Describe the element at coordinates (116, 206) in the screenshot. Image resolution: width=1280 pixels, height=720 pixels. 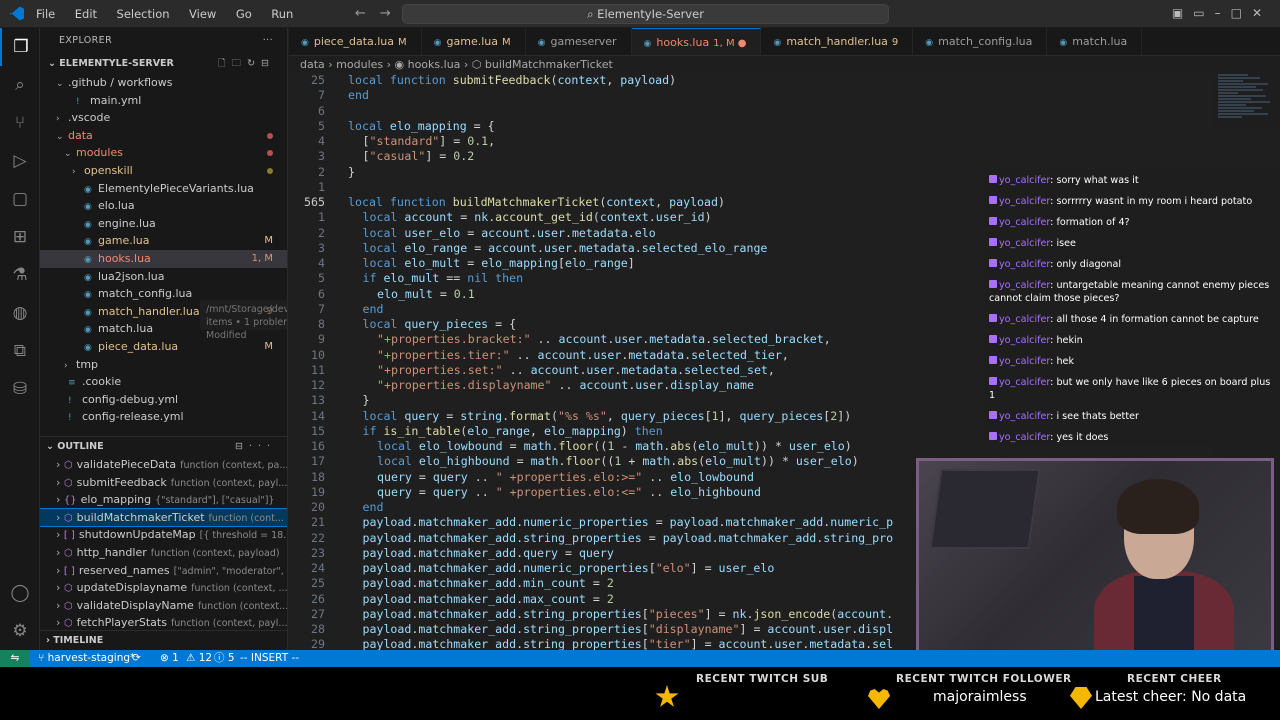
I see `tree-item-label: elo.lua` at that location.